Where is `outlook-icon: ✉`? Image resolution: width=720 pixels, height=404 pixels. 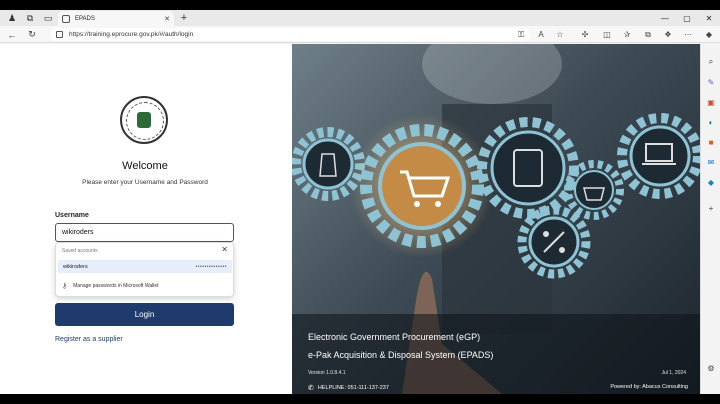
outlook-icon: ✉ is located at coordinates (711, 162).